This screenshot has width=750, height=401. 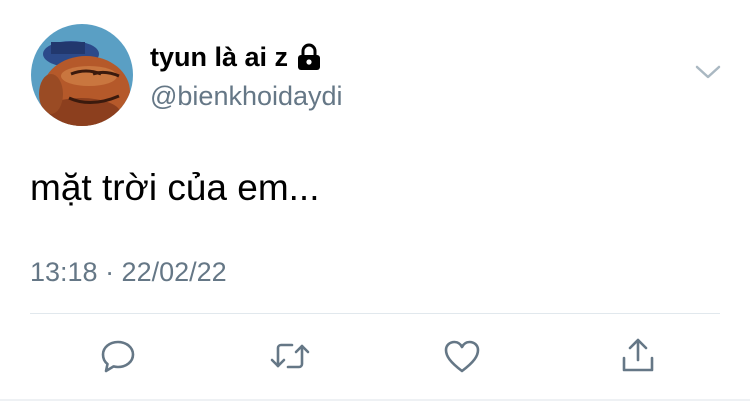 I want to click on heart-icon, so click(x=462, y=356).